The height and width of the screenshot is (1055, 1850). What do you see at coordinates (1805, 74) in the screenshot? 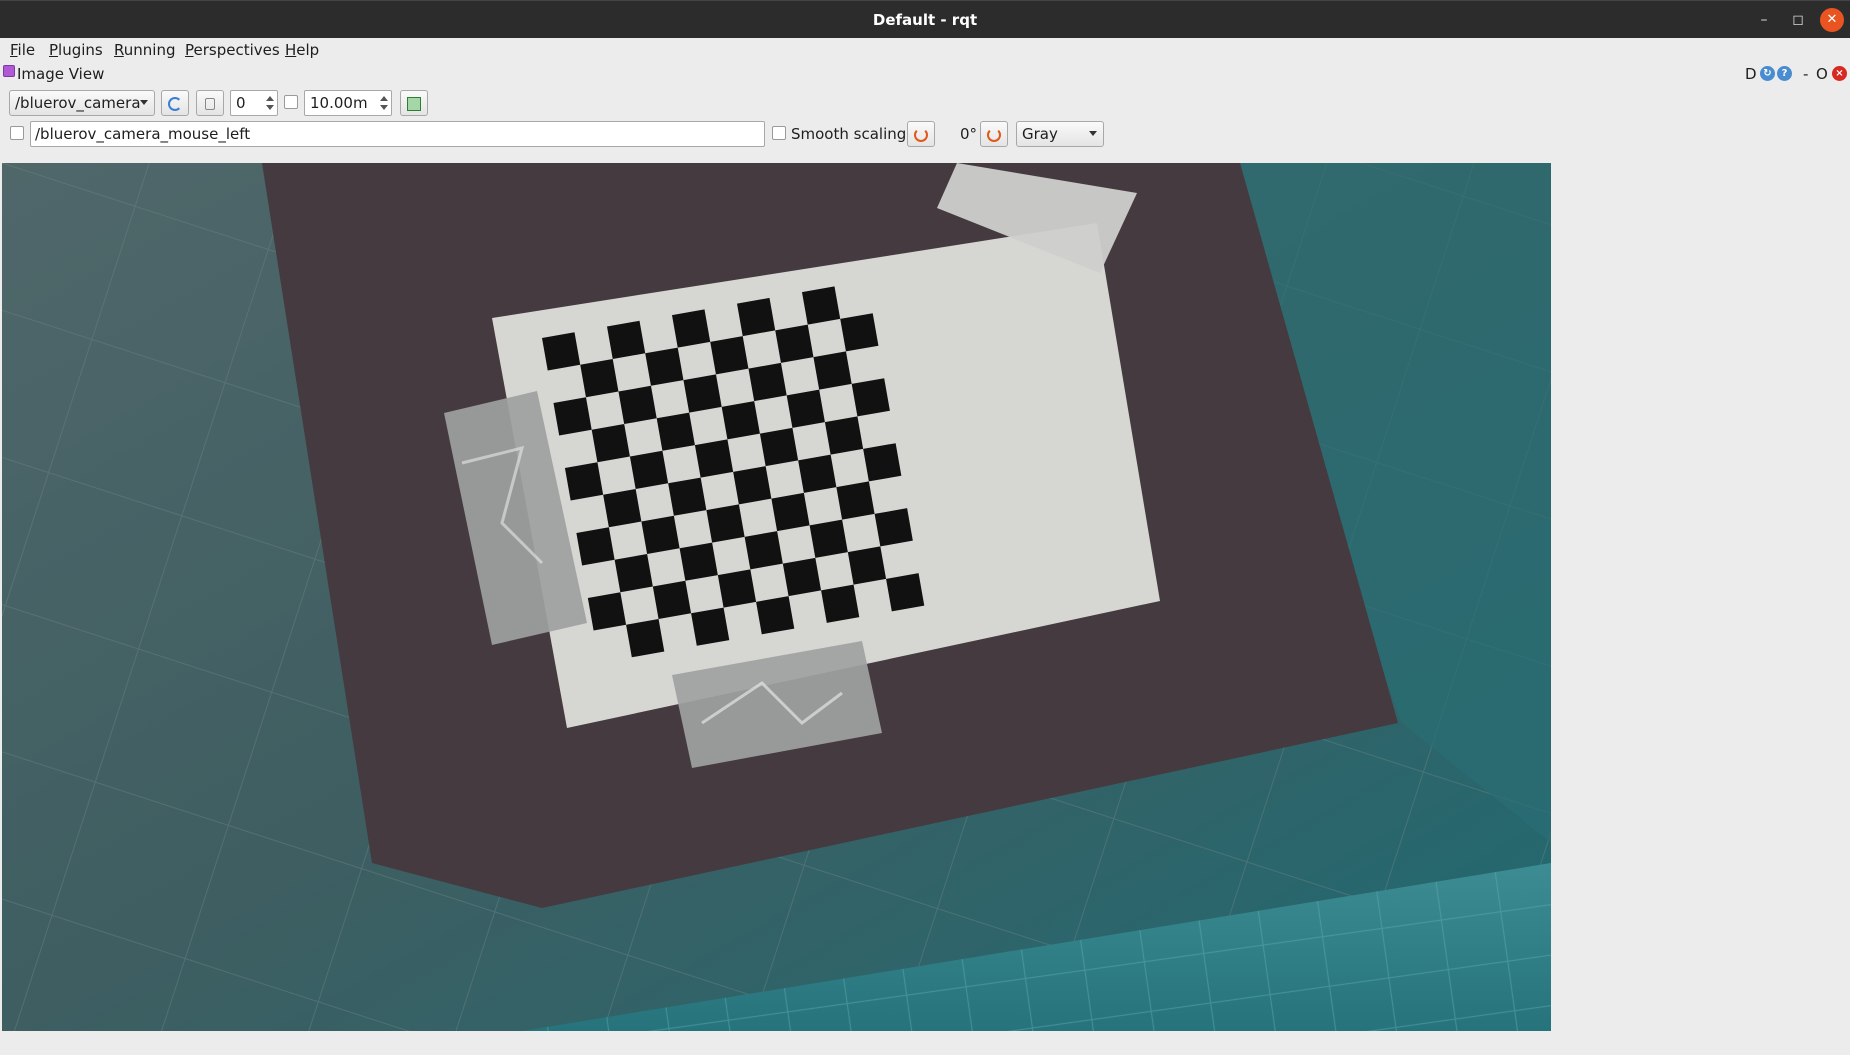
I see `minimize-plugin-button: -` at bounding box center [1805, 74].